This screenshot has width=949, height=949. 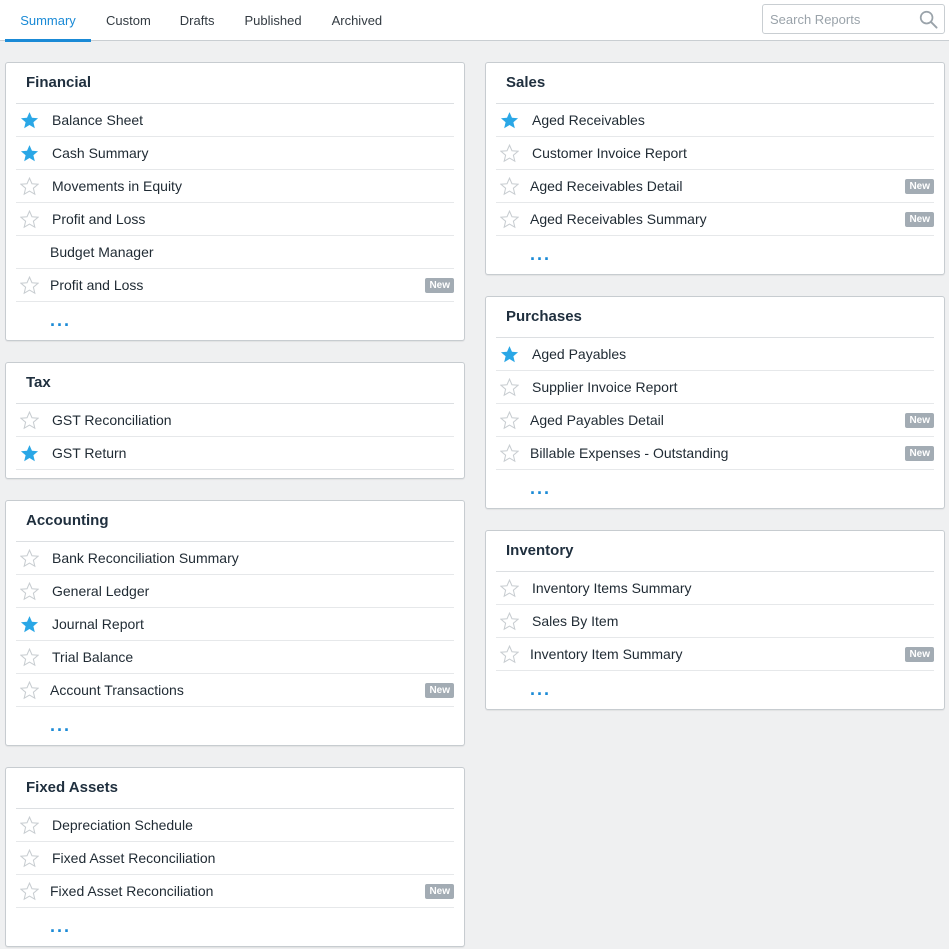 What do you see at coordinates (526, 82) in the screenshot?
I see `section-title: Sales` at bounding box center [526, 82].